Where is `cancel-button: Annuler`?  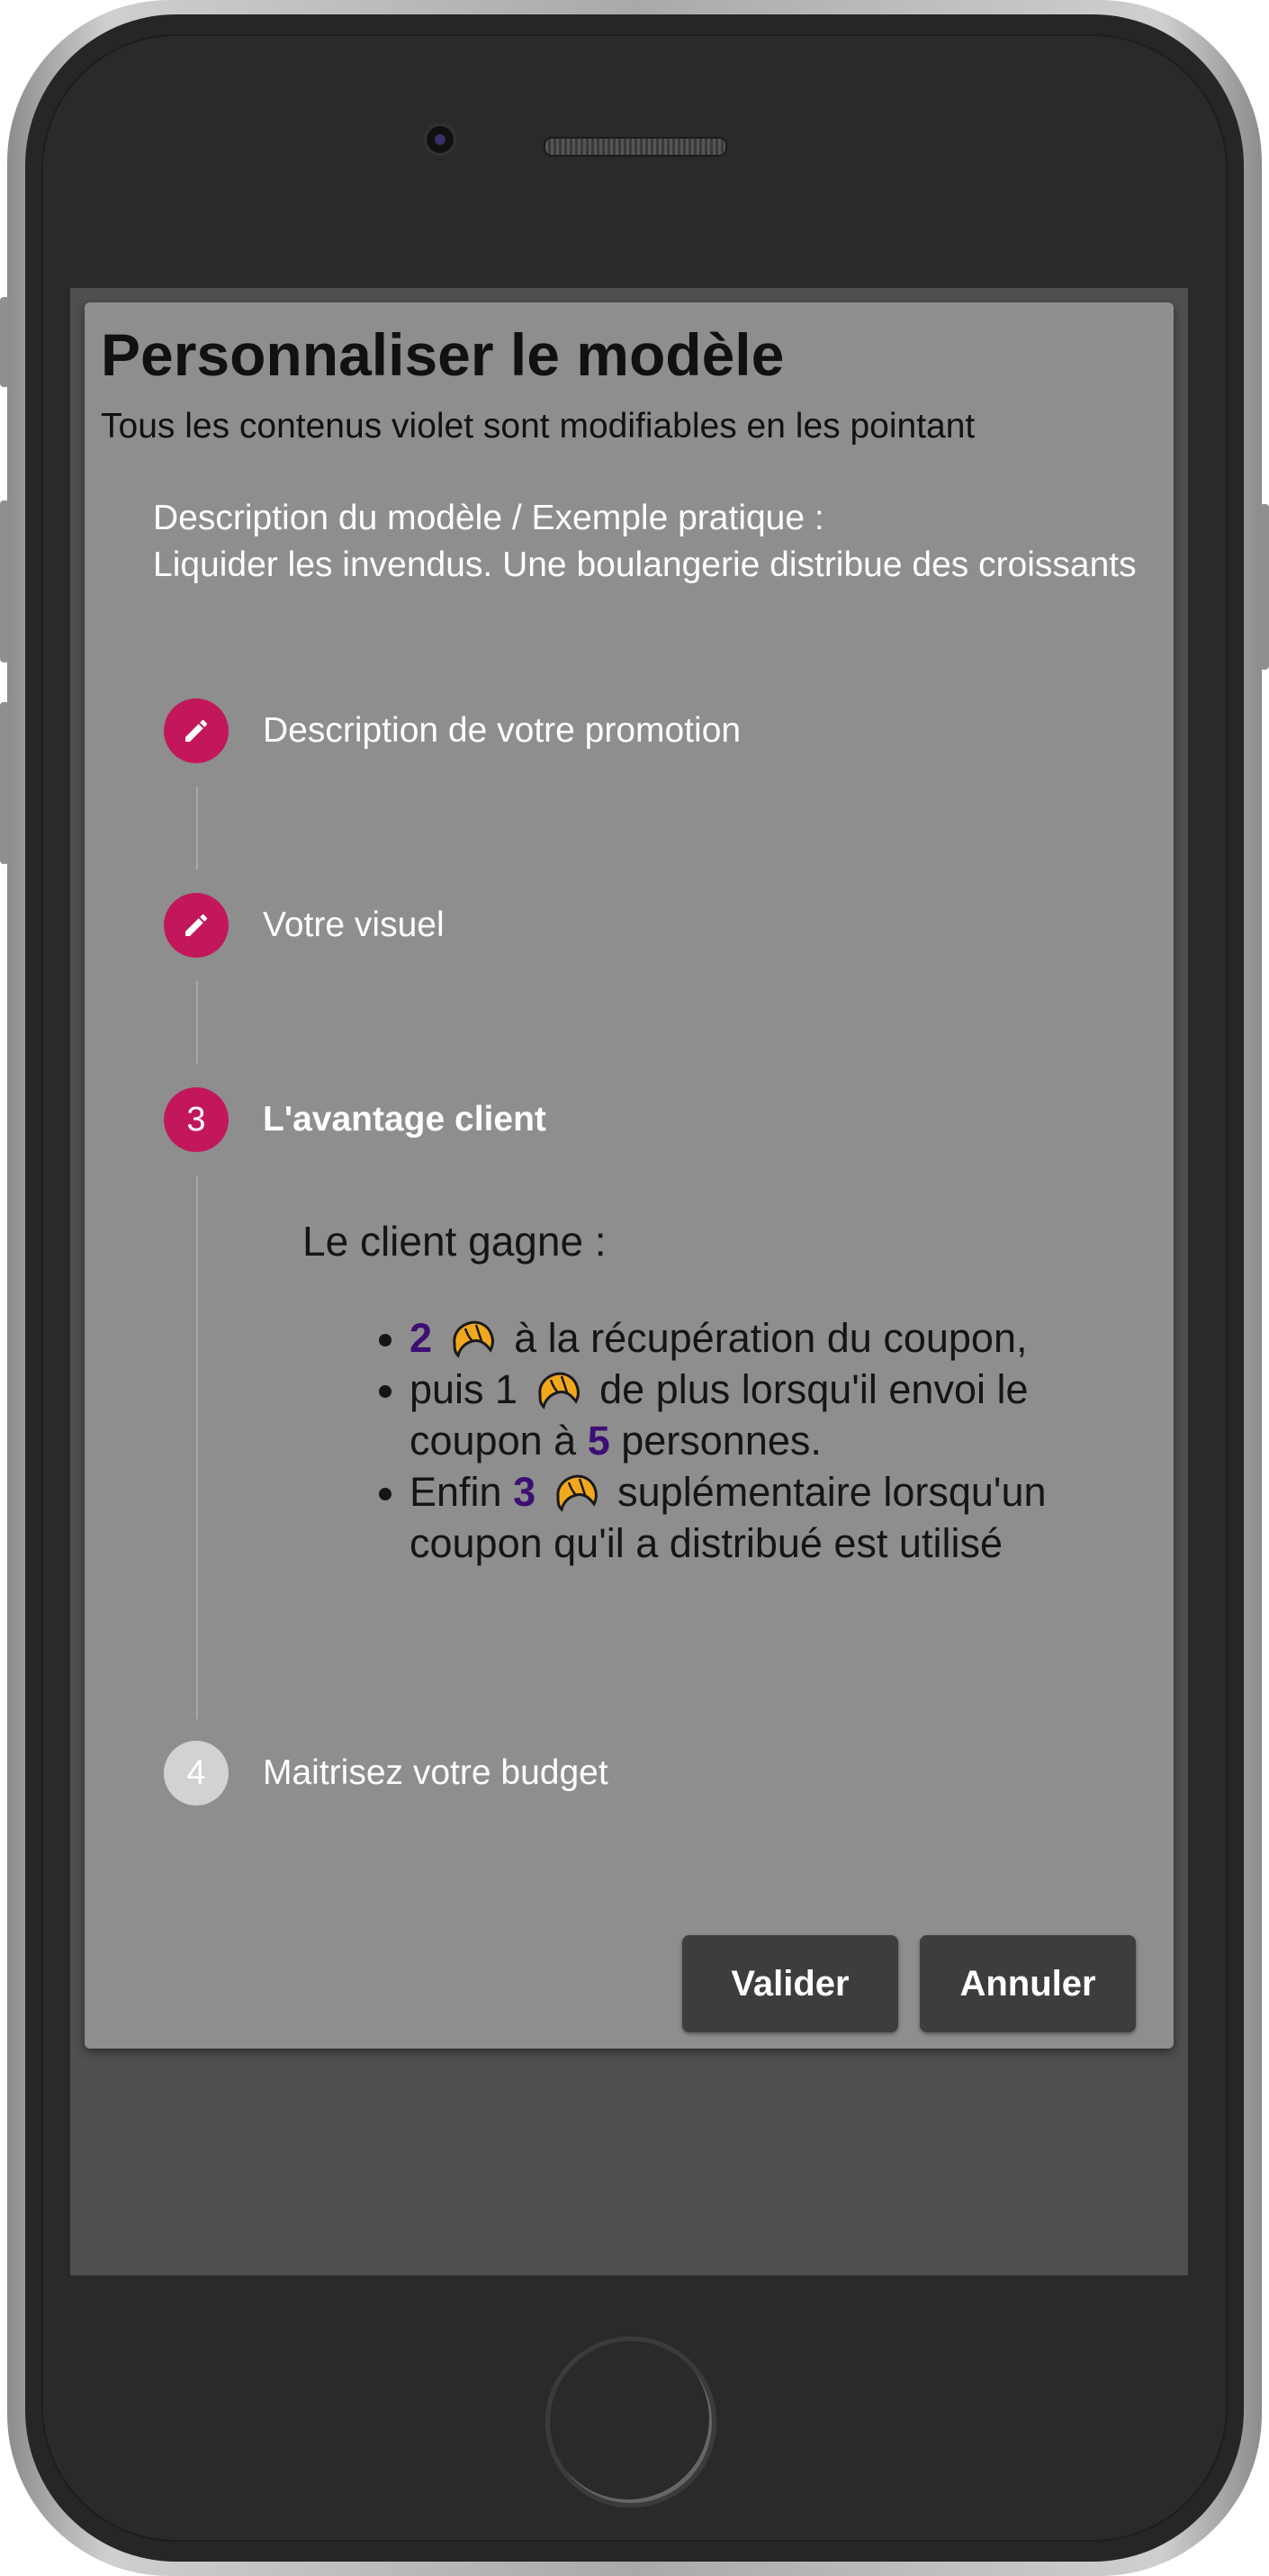 cancel-button: Annuler is located at coordinates (1028, 1983).